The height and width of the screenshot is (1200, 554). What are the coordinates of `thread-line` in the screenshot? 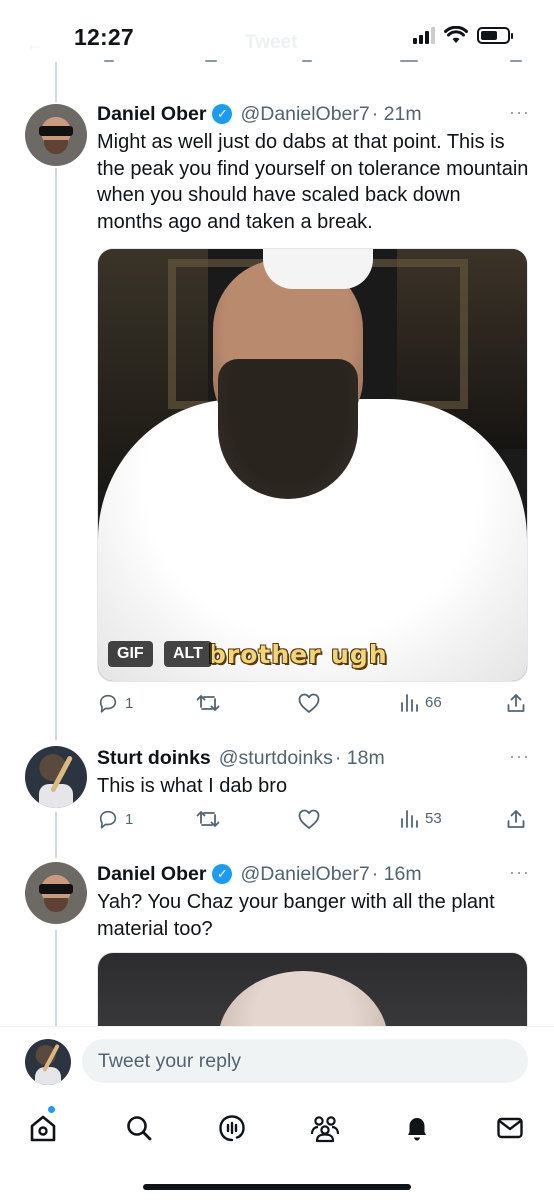 It's located at (56, 82).